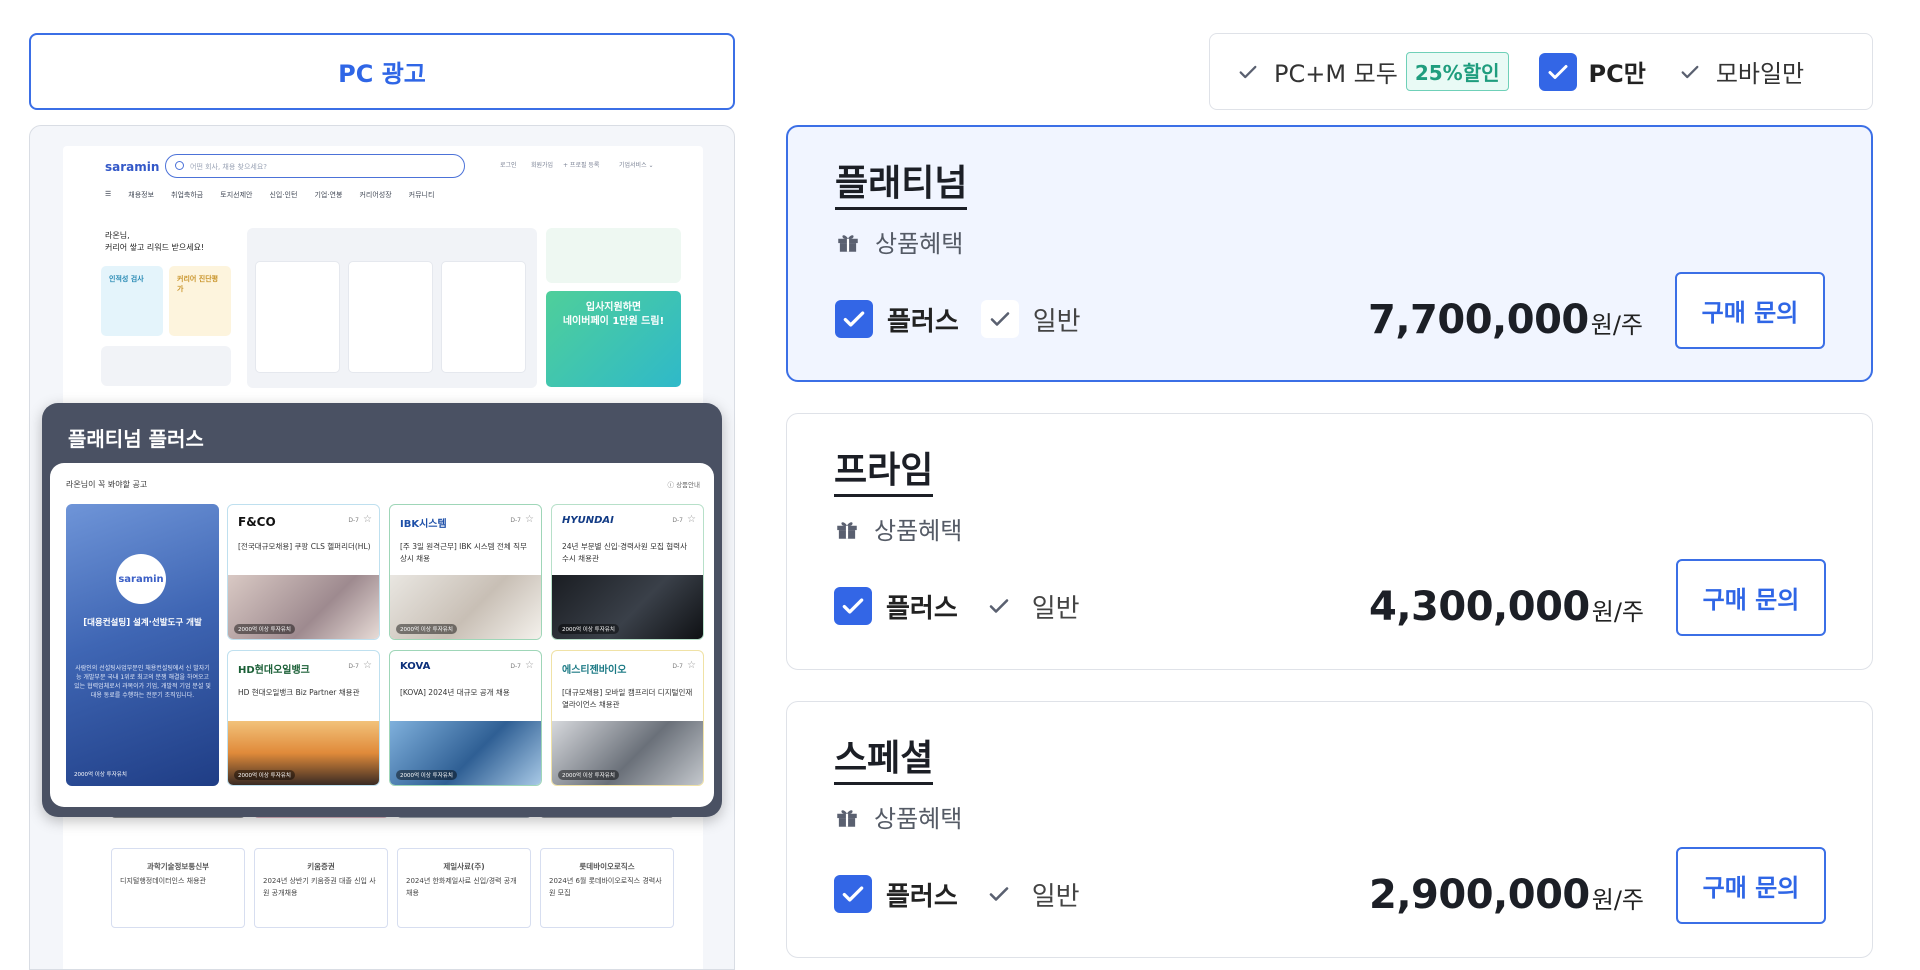 The width and height of the screenshot is (1920, 970). What do you see at coordinates (142, 623) in the screenshot?
I see `featured-ad-title: [대용컨설팅] 설계·선발도구 개발` at bounding box center [142, 623].